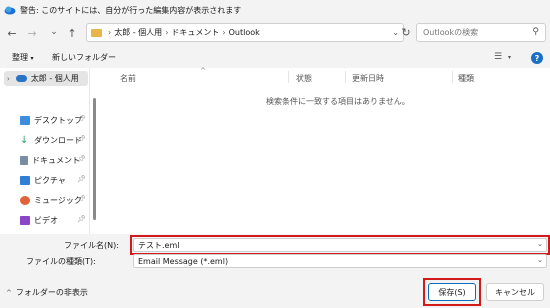  What do you see at coordinates (72, 33) in the screenshot?
I see `up-icon: ↑` at bounding box center [72, 33].